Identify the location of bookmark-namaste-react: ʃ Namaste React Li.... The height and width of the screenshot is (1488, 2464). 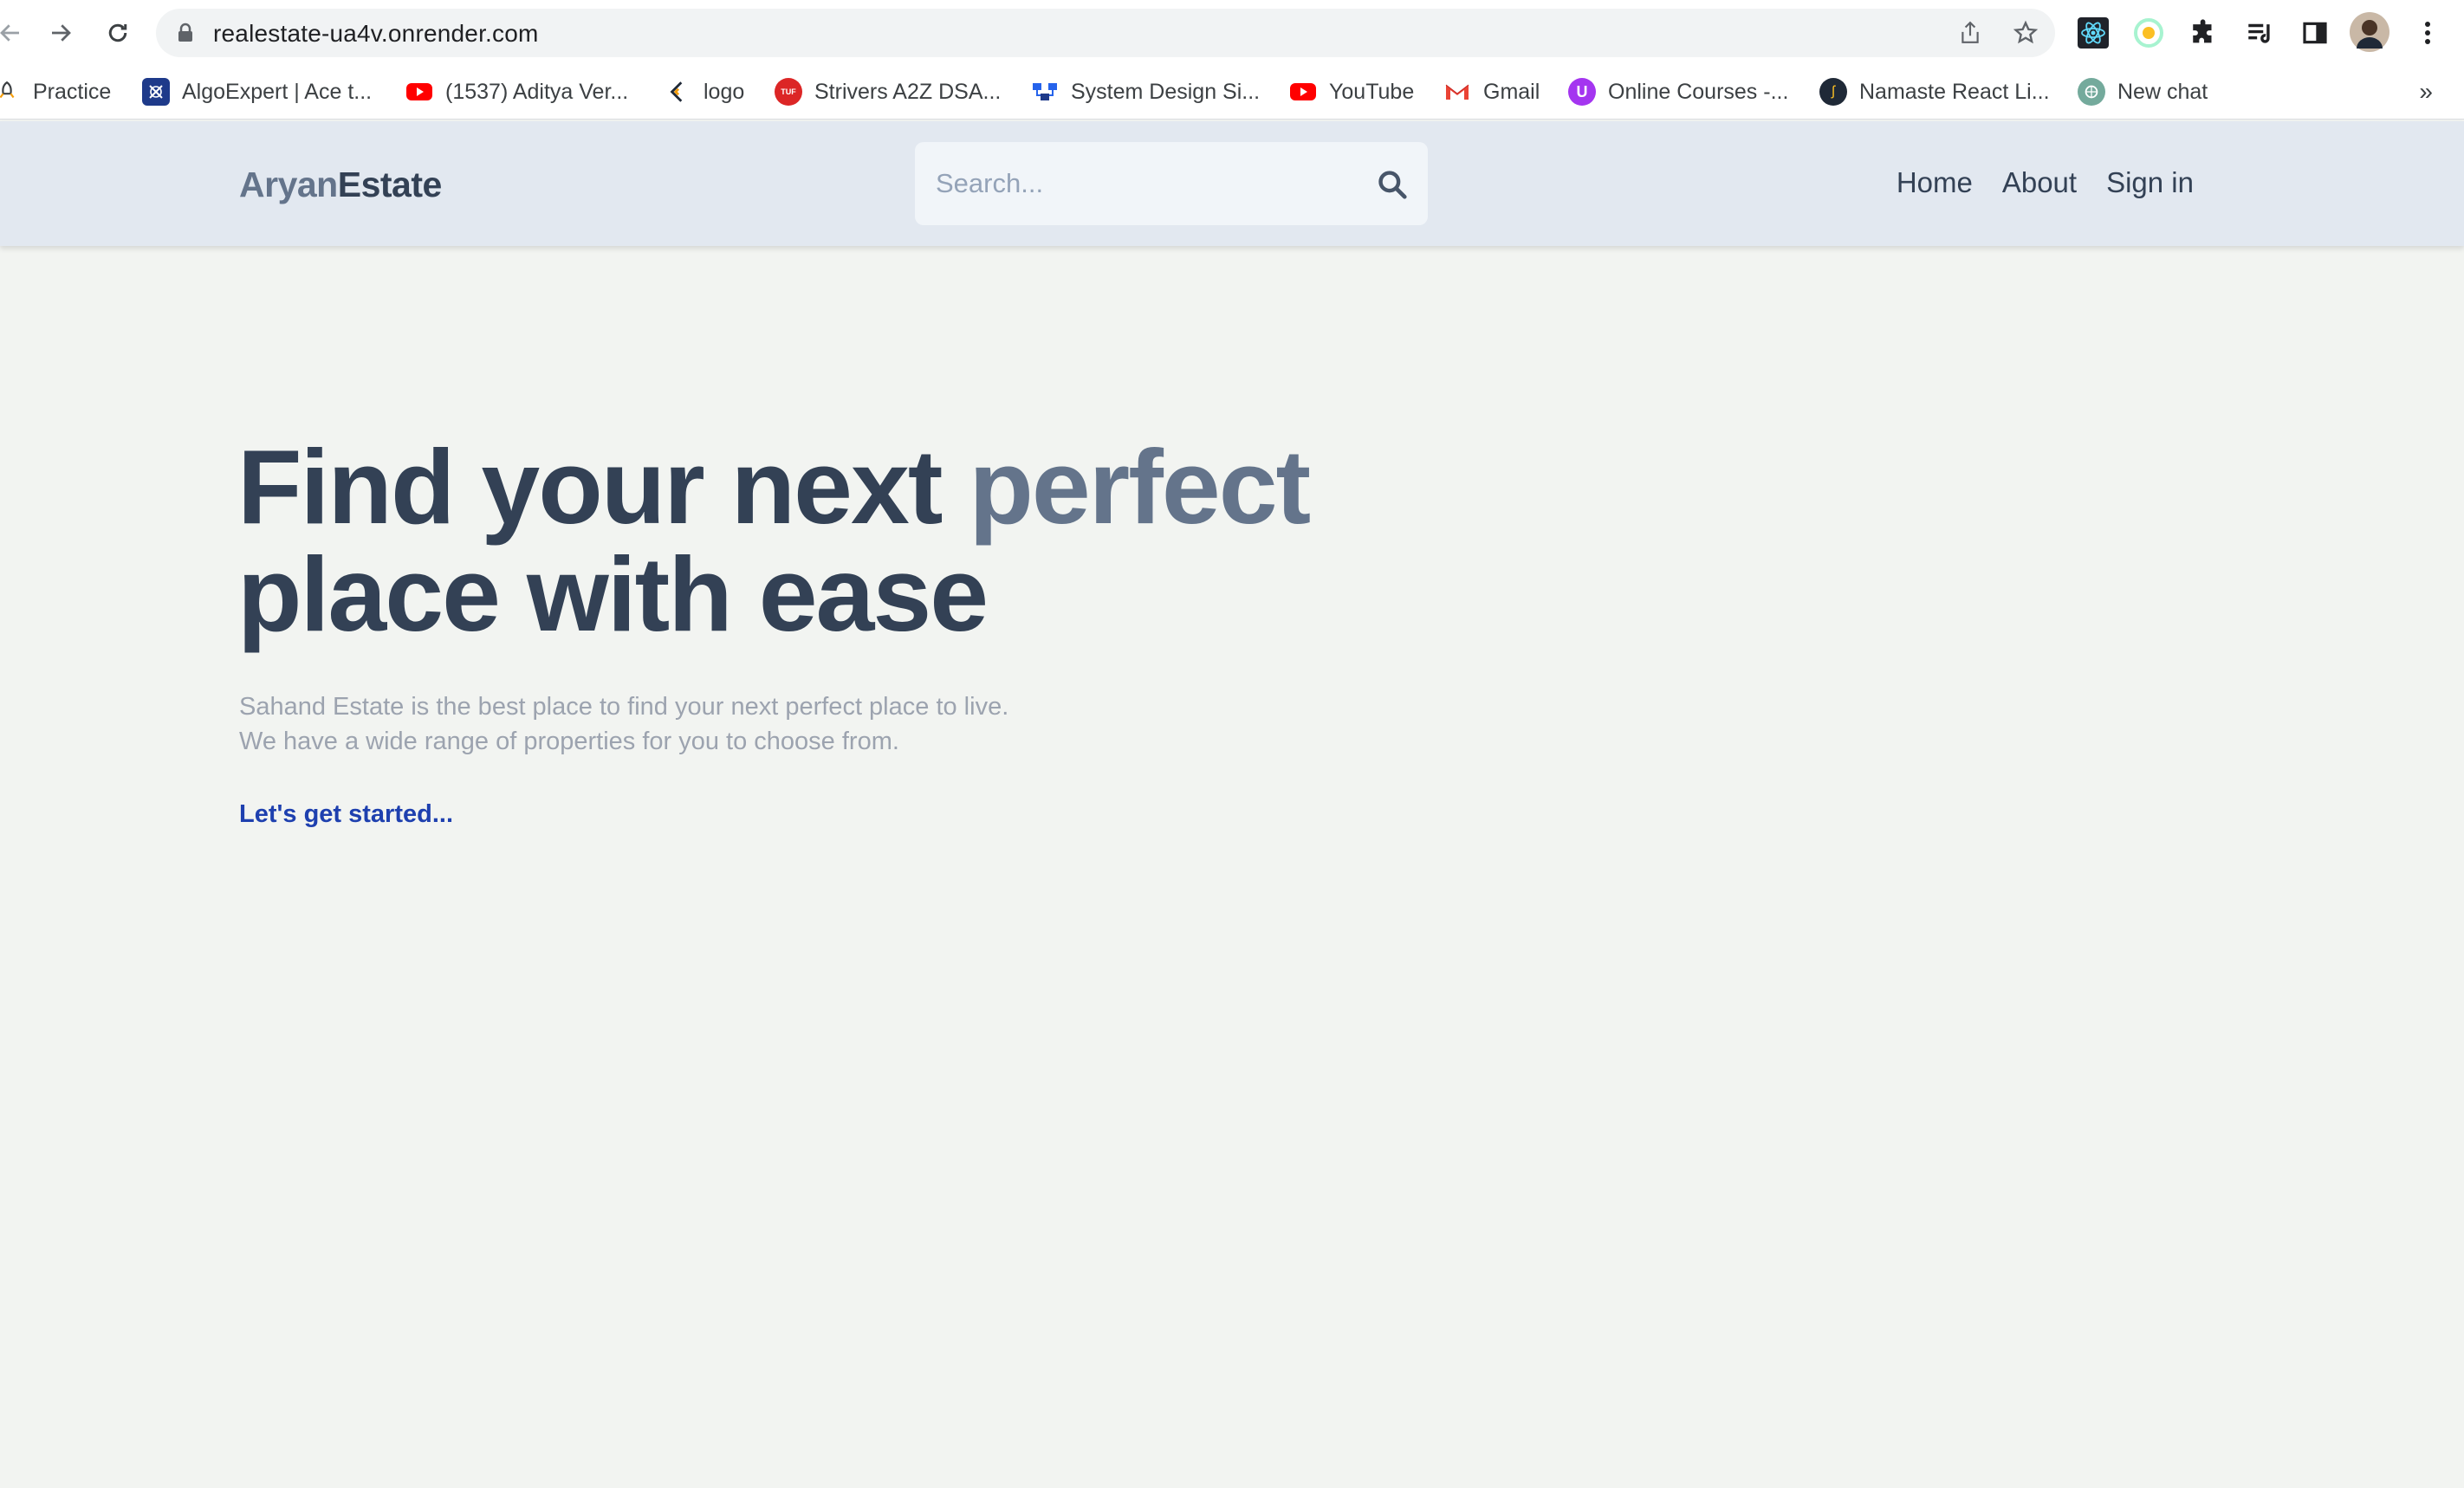
(1935, 91).